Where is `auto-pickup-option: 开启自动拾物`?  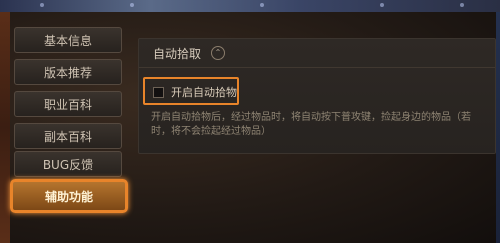 auto-pickup-option: 开启自动拾物 is located at coordinates (191, 91).